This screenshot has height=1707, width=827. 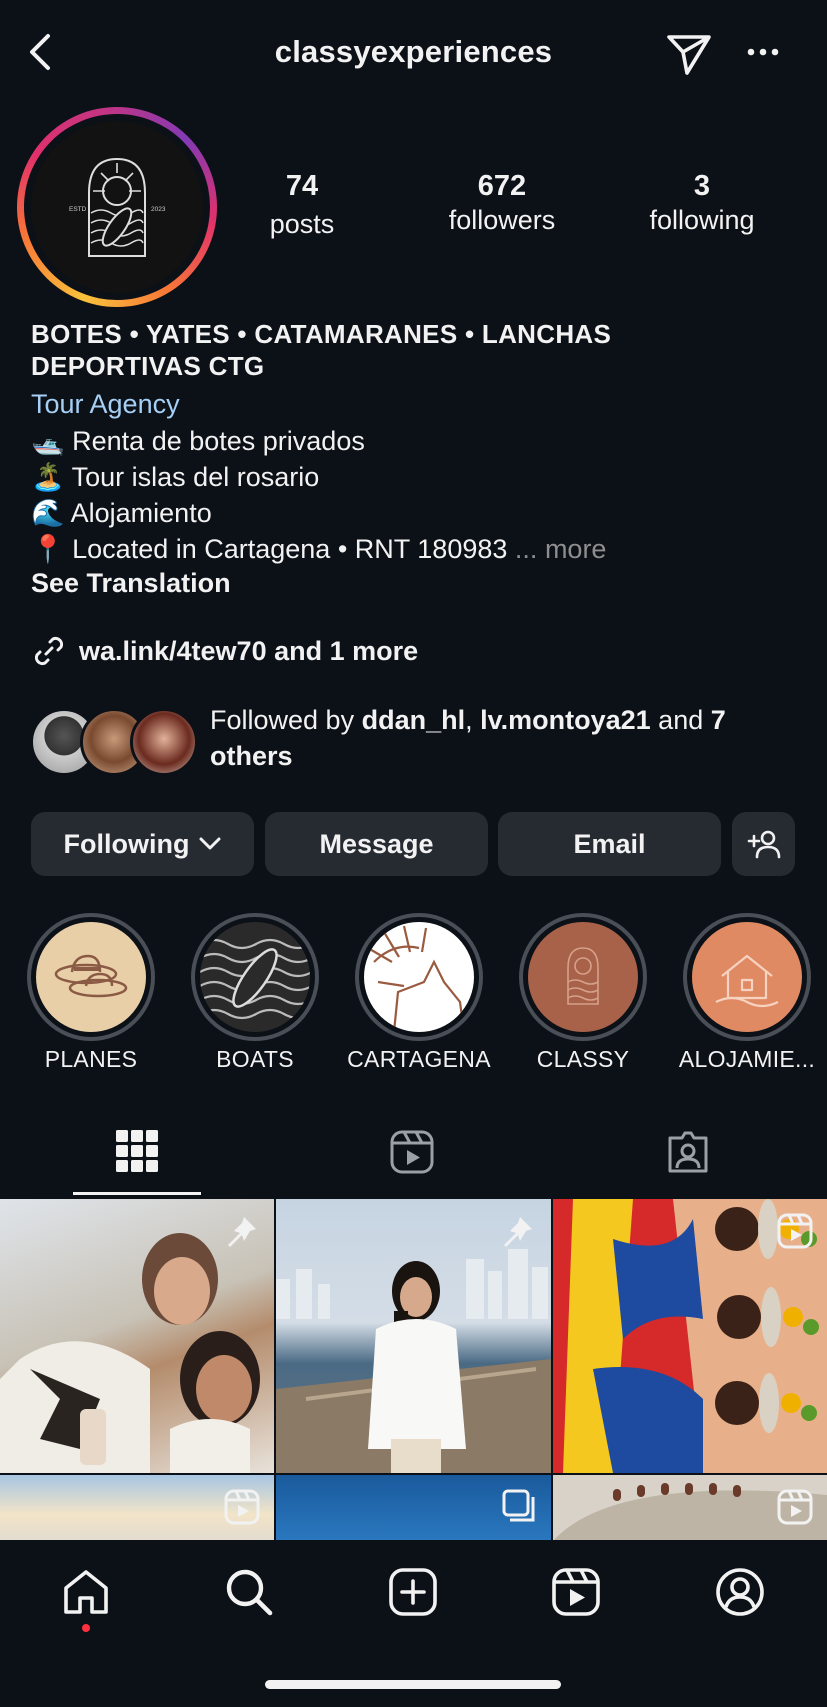 I want to click on tagged-icon, so click(x=688, y=1152).